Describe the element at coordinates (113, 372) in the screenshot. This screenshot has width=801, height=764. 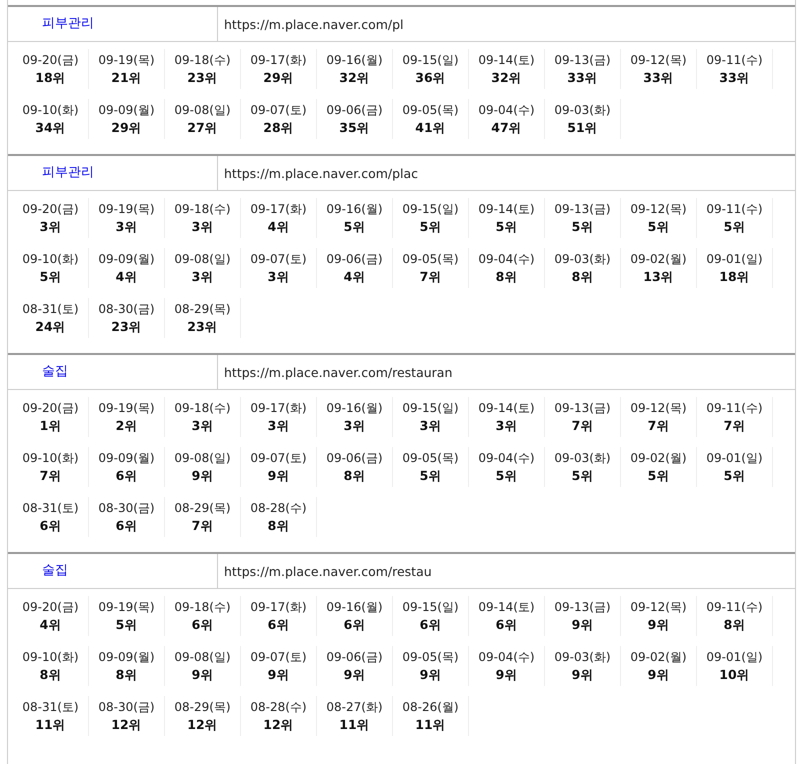
I see `keyword-label: 술집` at that location.